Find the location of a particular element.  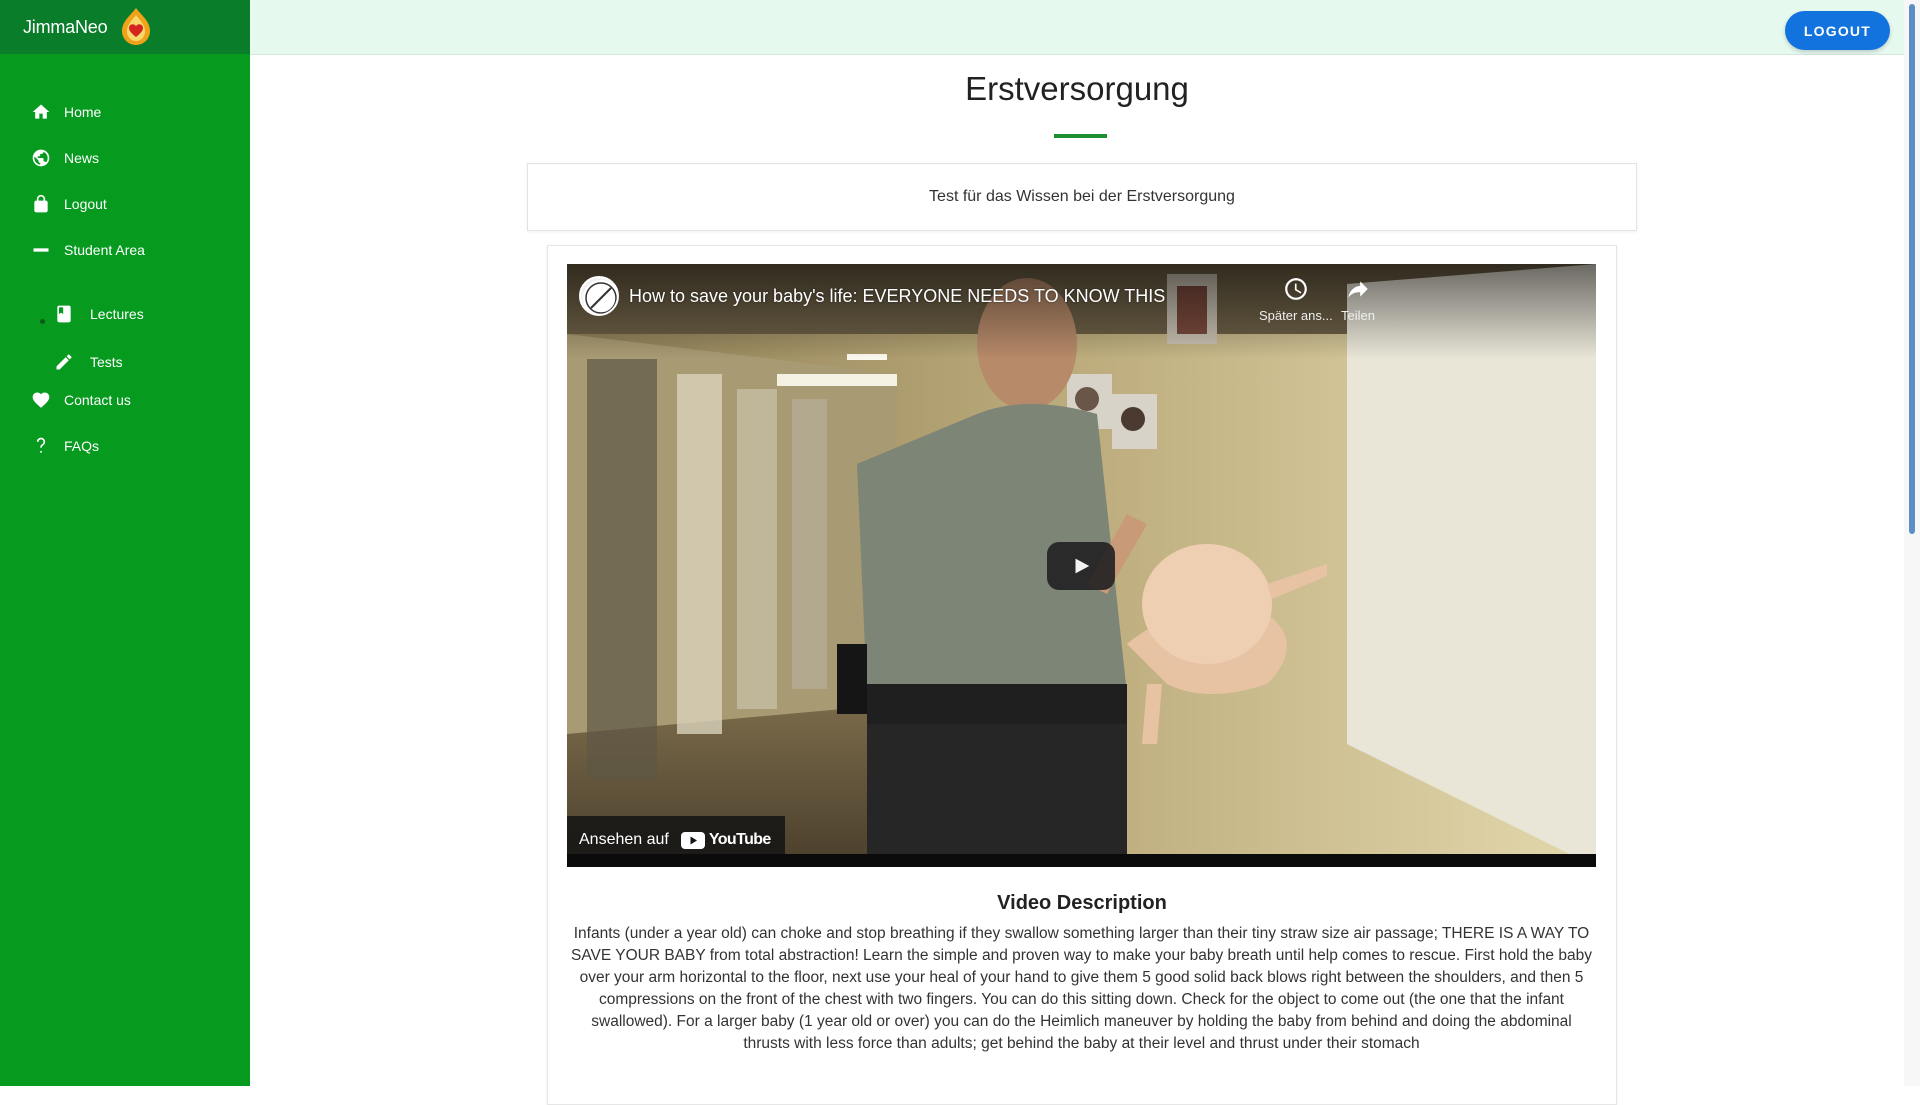

logout-button: LOGOUT is located at coordinates (1837, 30).